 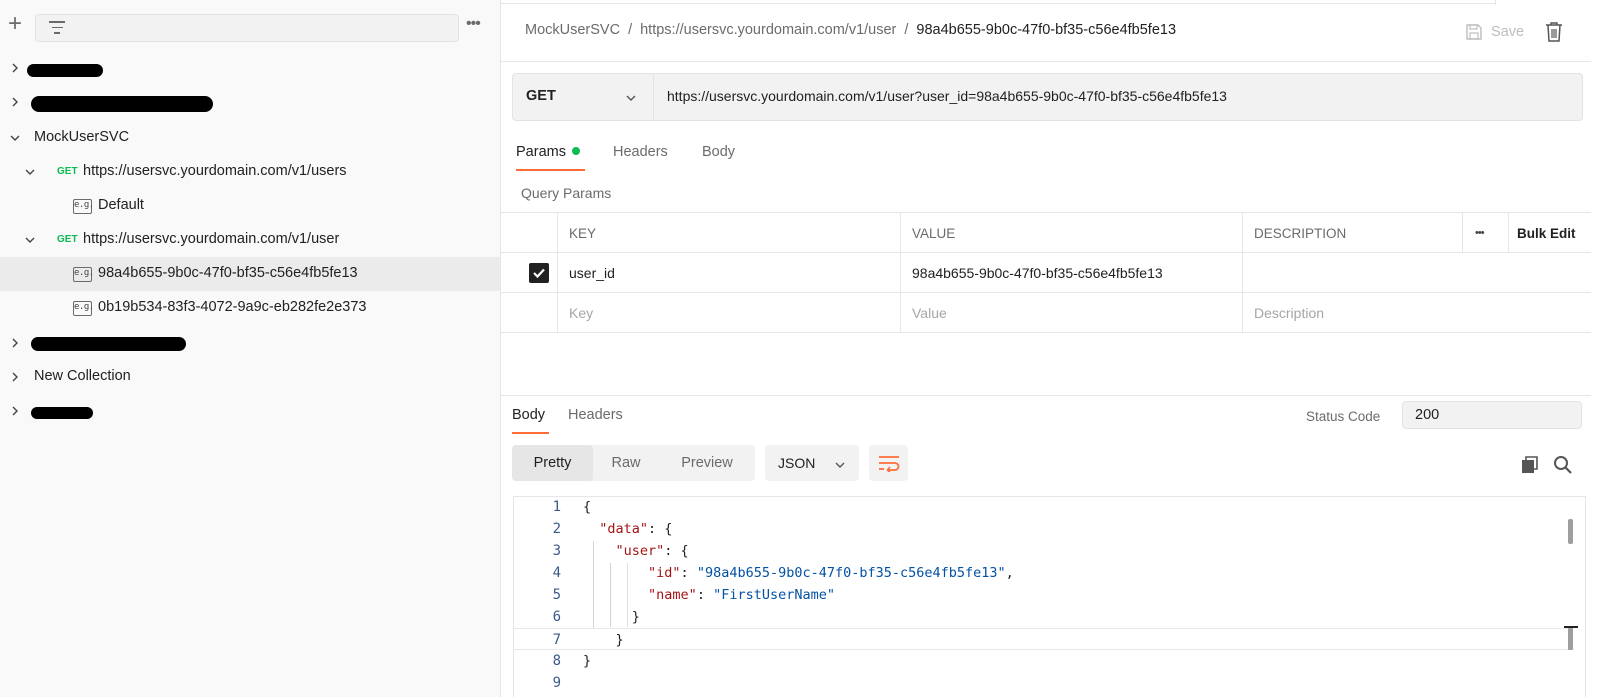 I want to click on code-text: }, so click(x=587, y=661).